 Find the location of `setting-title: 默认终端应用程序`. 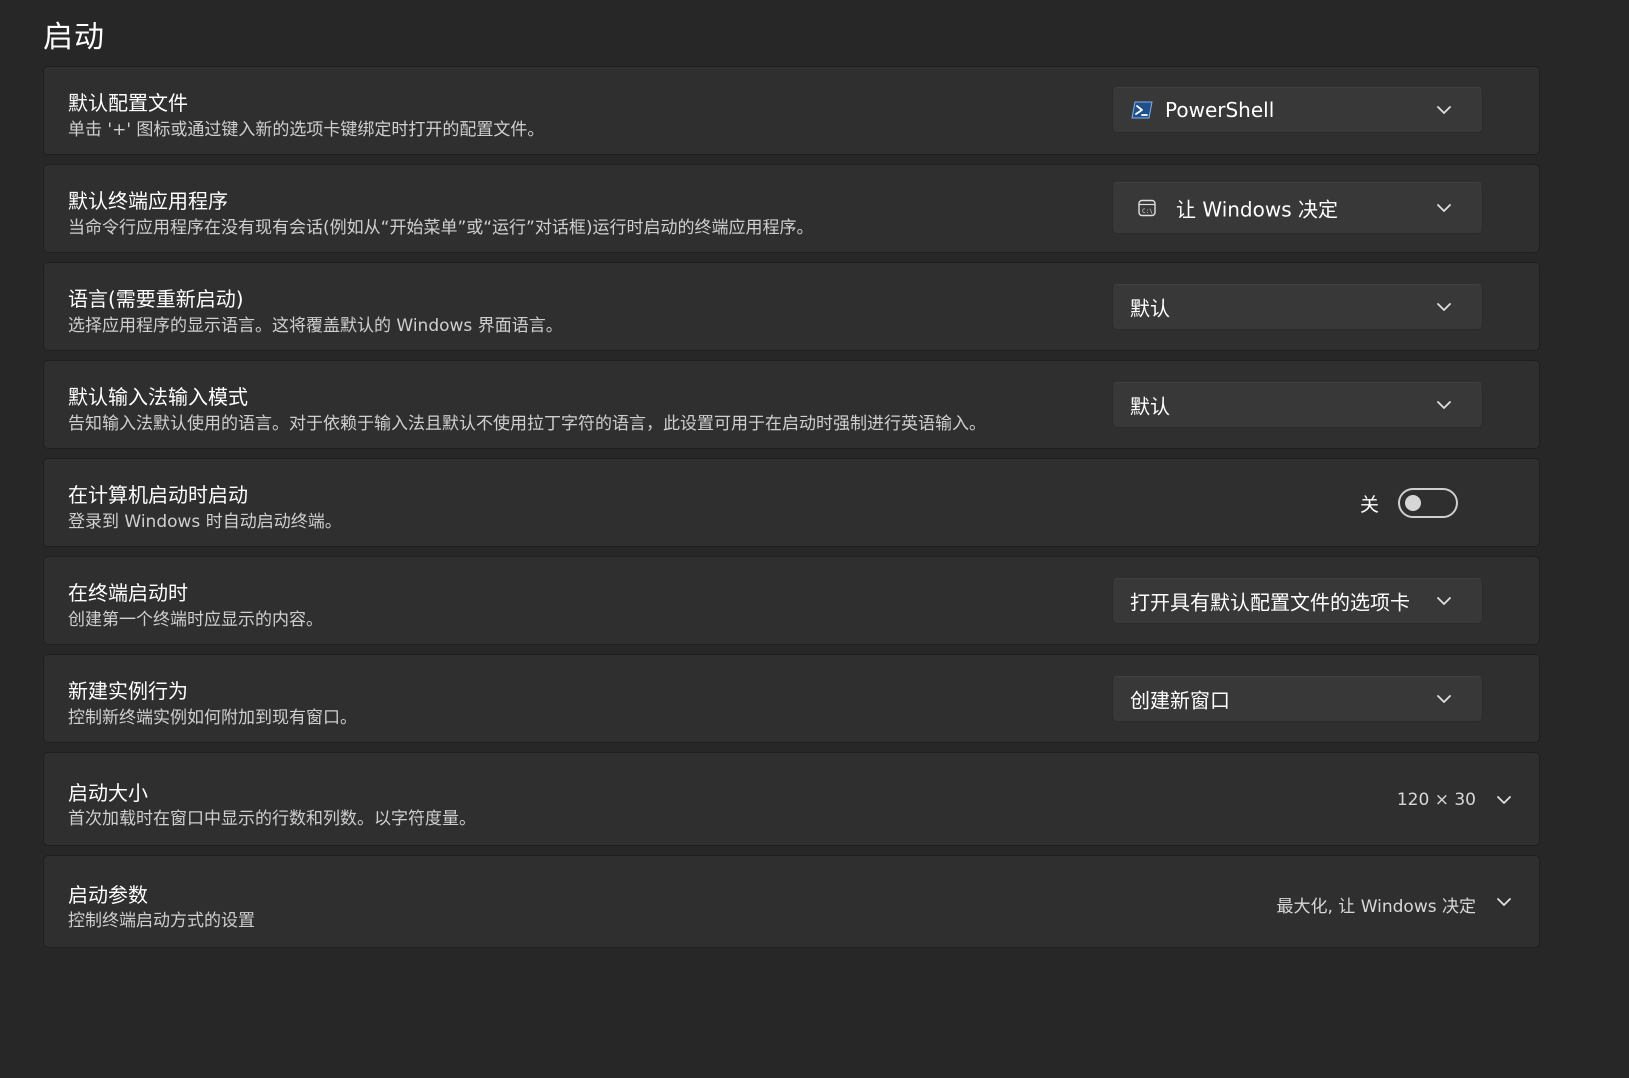

setting-title: 默认终端应用程序 is located at coordinates (148, 201).